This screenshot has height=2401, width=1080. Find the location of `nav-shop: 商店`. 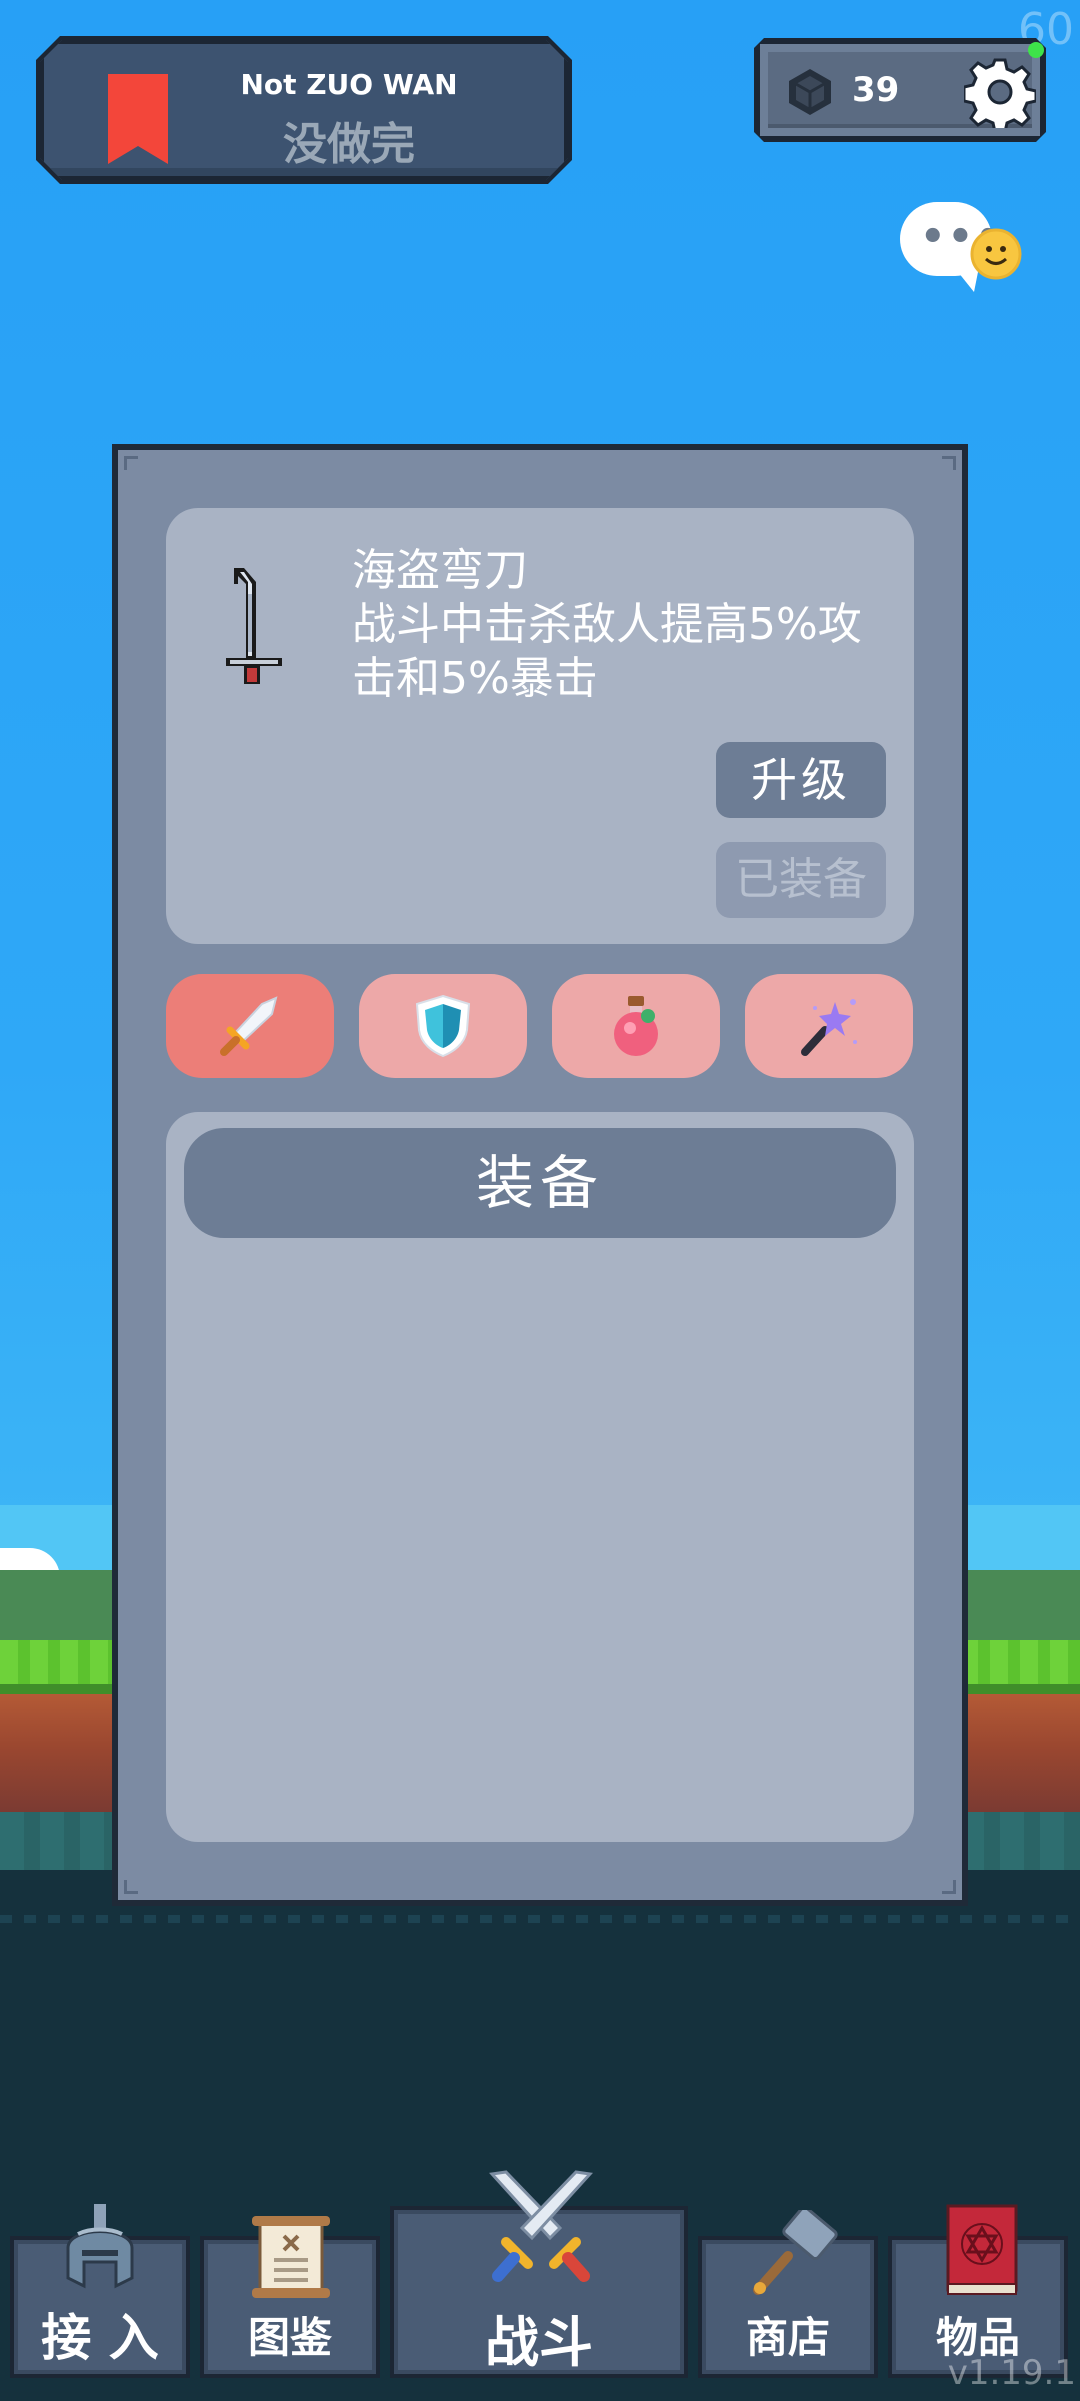

nav-shop: 商店 is located at coordinates (788, 2294).